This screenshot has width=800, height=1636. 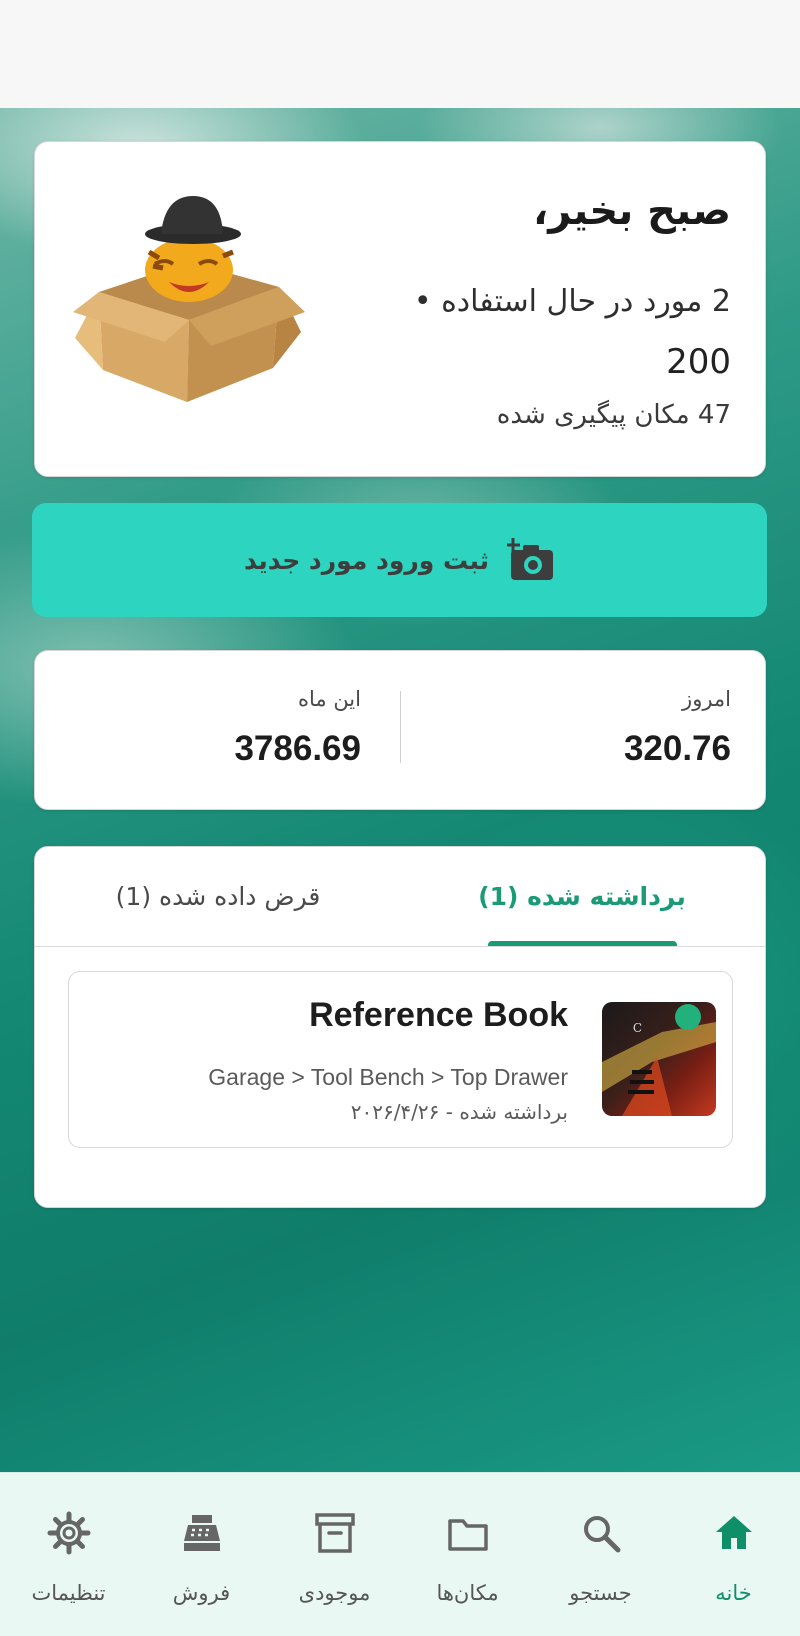 I want to click on nav-settings: تنظیمات, so click(x=68, y=1554).